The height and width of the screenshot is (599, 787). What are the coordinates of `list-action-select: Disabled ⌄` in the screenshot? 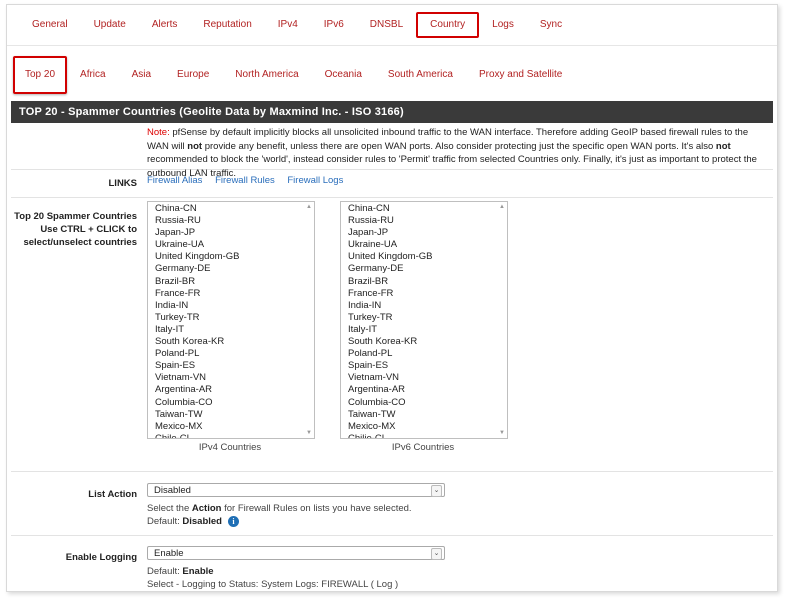 It's located at (296, 490).